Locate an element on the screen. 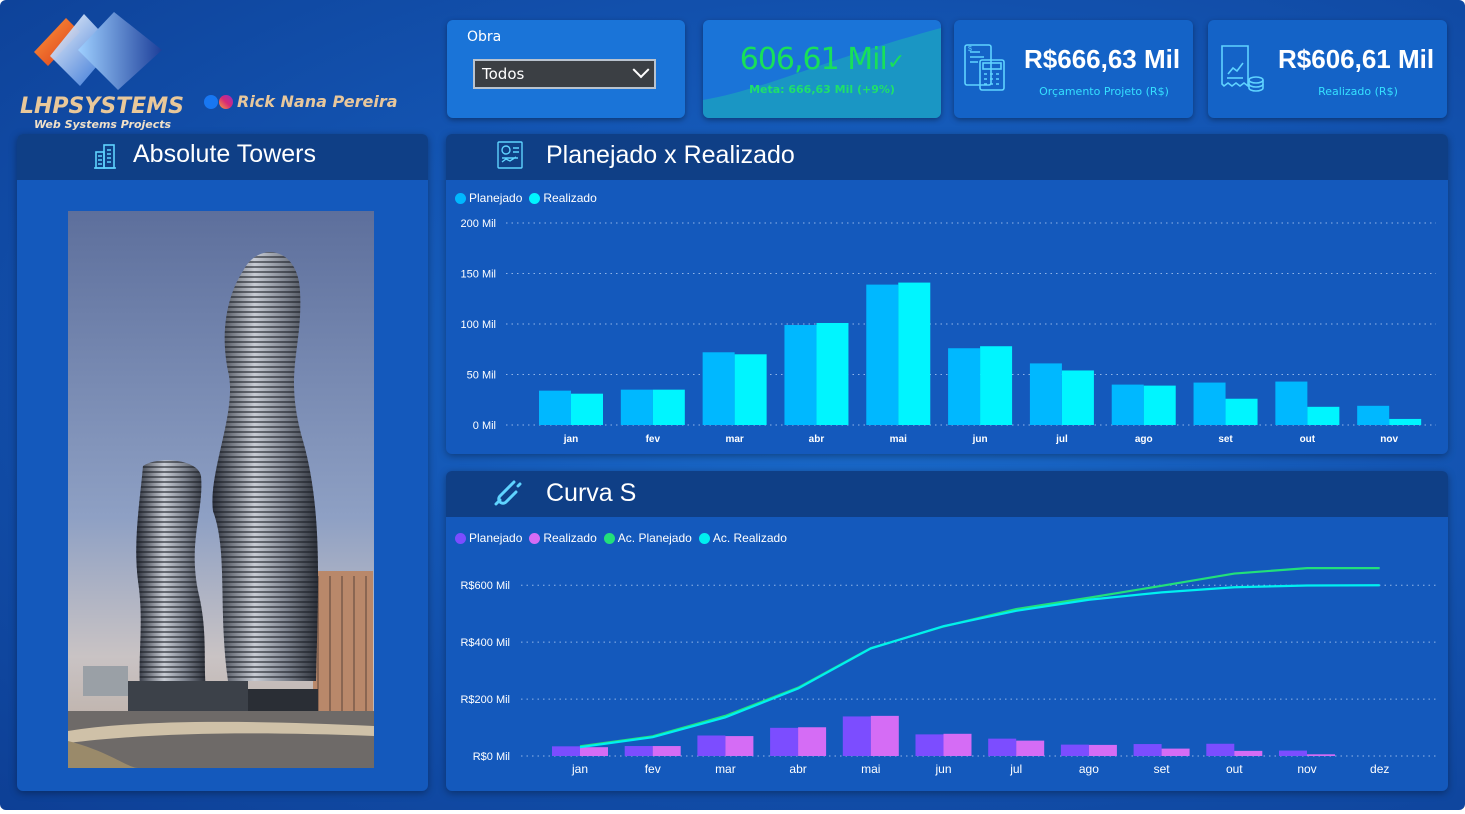 This screenshot has height=814, width=1465. y-tick-label: R$0 Mil is located at coordinates (491, 757).